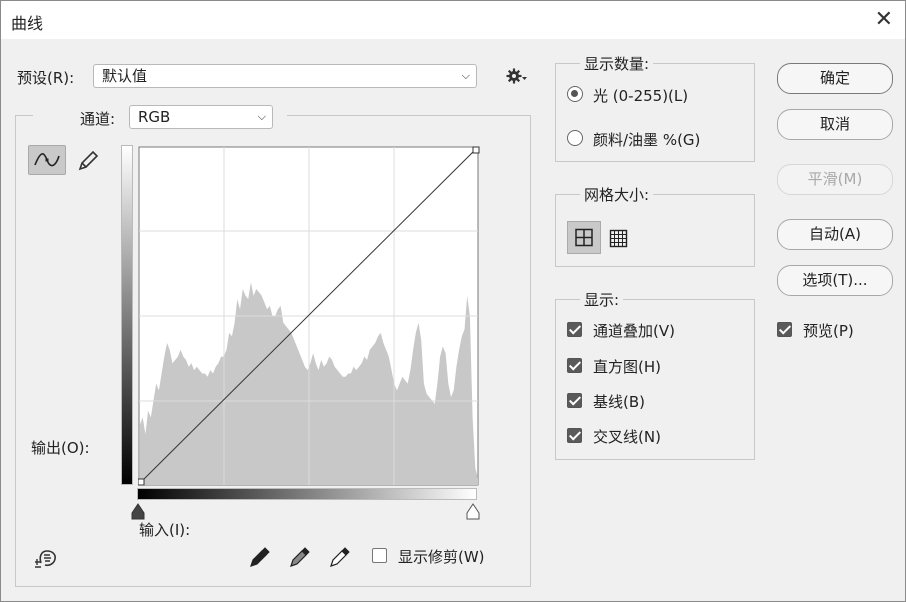 This screenshot has height=602, width=906. Describe the element at coordinates (602, 299) in the screenshot. I see `show-title: 显示:` at that location.